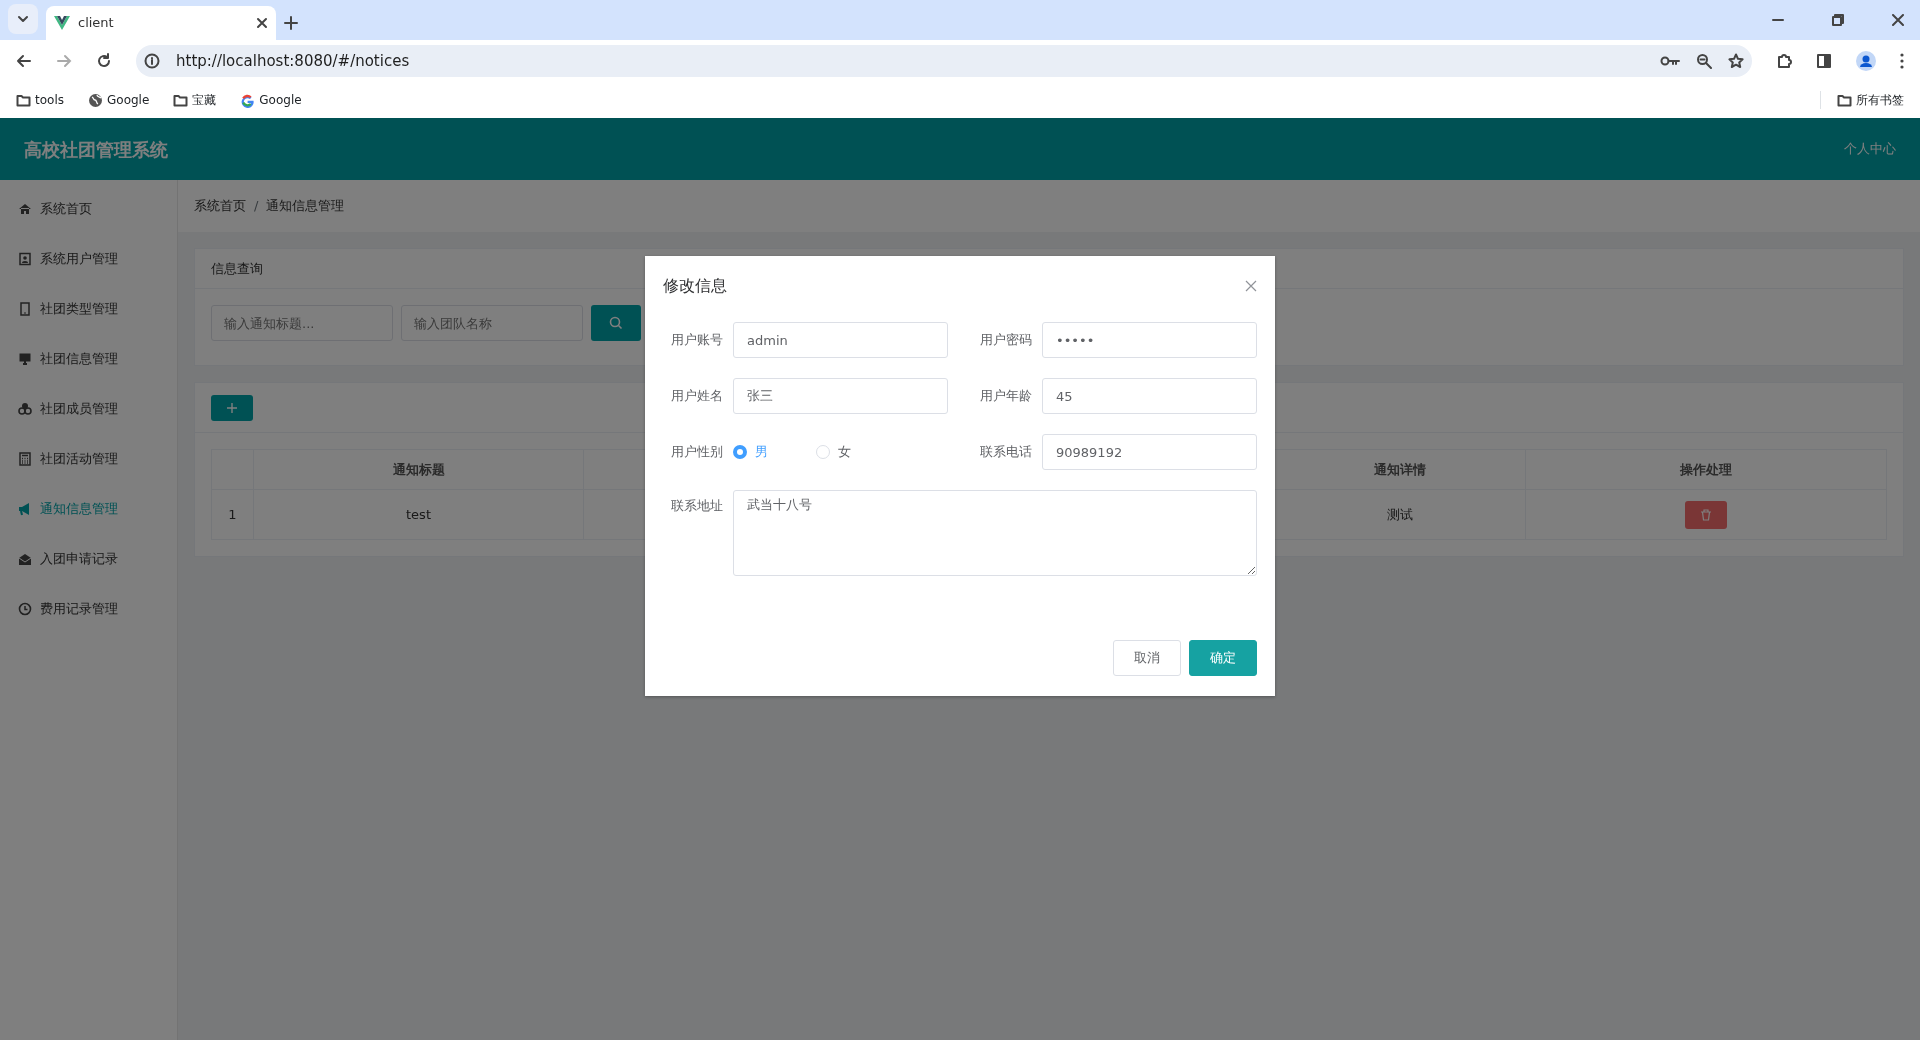 This screenshot has height=1040, width=1920. What do you see at coordinates (25, 309) in the screenshot?
I see `tablet-icon` at bounding box center [25, 309].